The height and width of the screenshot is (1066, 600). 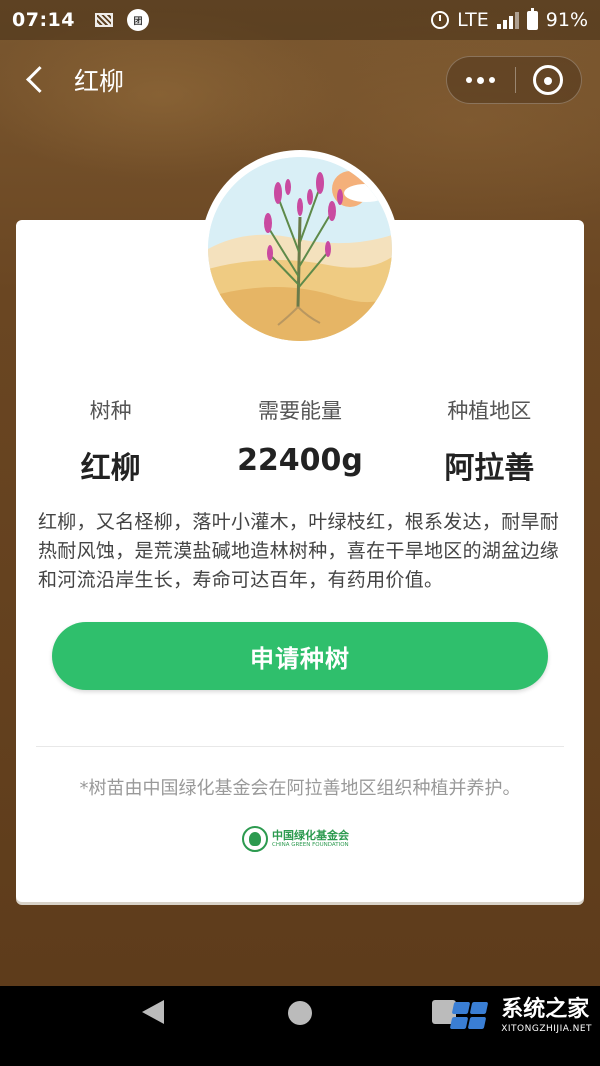 What do you see at coordinates (300, 1013) in the screenshot?
I see `nav-home-icon` at bounding box center [300, 1013].